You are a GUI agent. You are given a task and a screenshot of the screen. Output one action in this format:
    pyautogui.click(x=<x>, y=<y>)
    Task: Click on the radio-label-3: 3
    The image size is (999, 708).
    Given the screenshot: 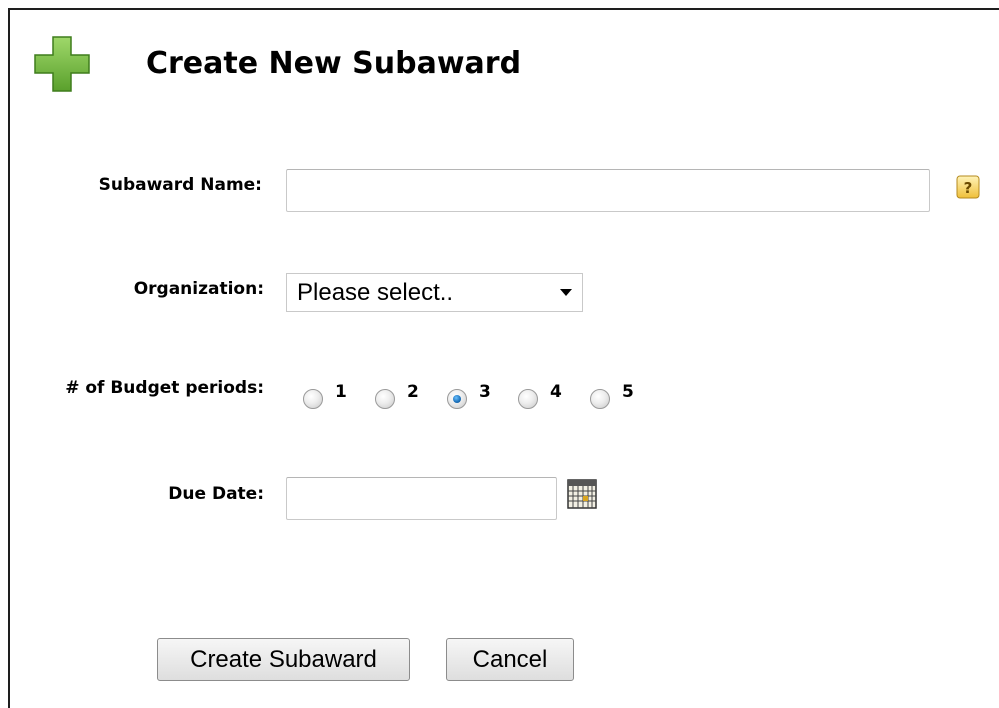 What is the action you would take?
    pyautogui.click(x=485, y=392)
    